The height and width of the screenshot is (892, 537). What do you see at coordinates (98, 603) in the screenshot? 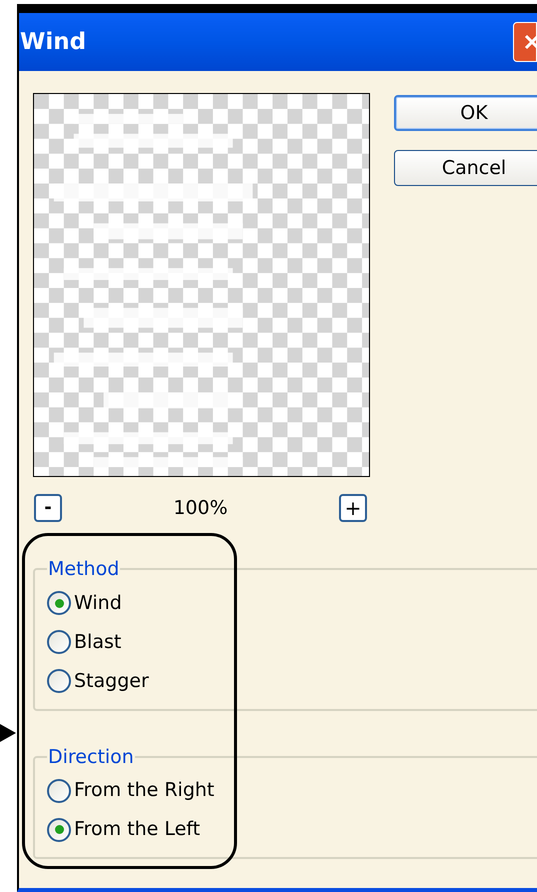
I see `radio-label: Wind` at bounding box center [98, 603].